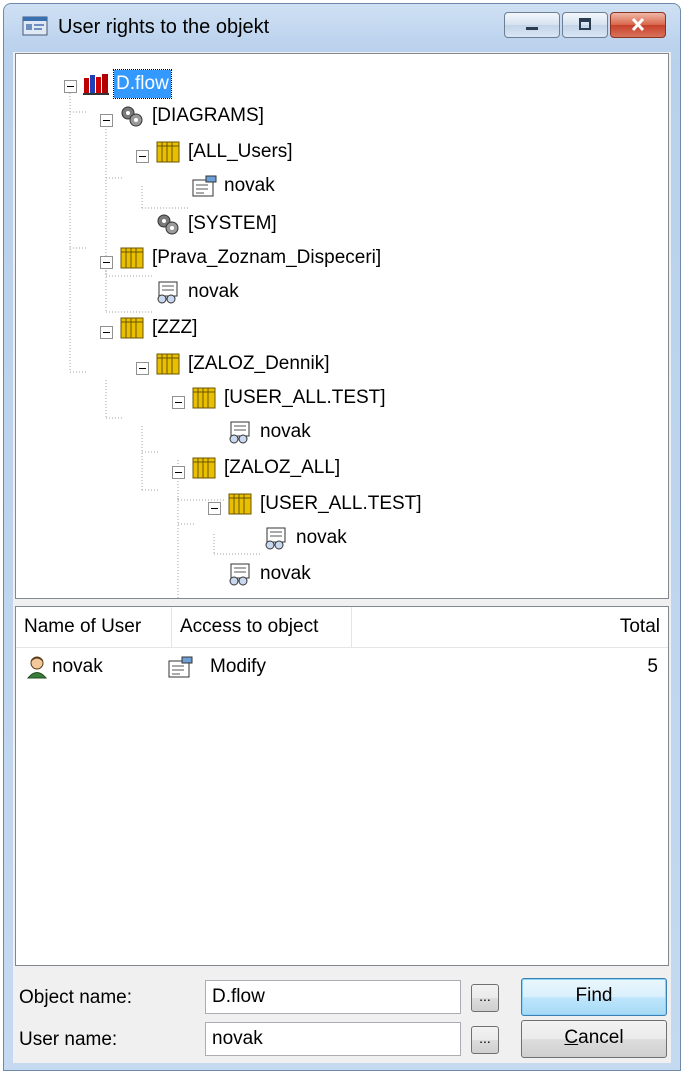  What do you see at coordinates (262, 627) in the screenshot?
I see `column-header-access: Access to object` at bounding box center [262, 627].